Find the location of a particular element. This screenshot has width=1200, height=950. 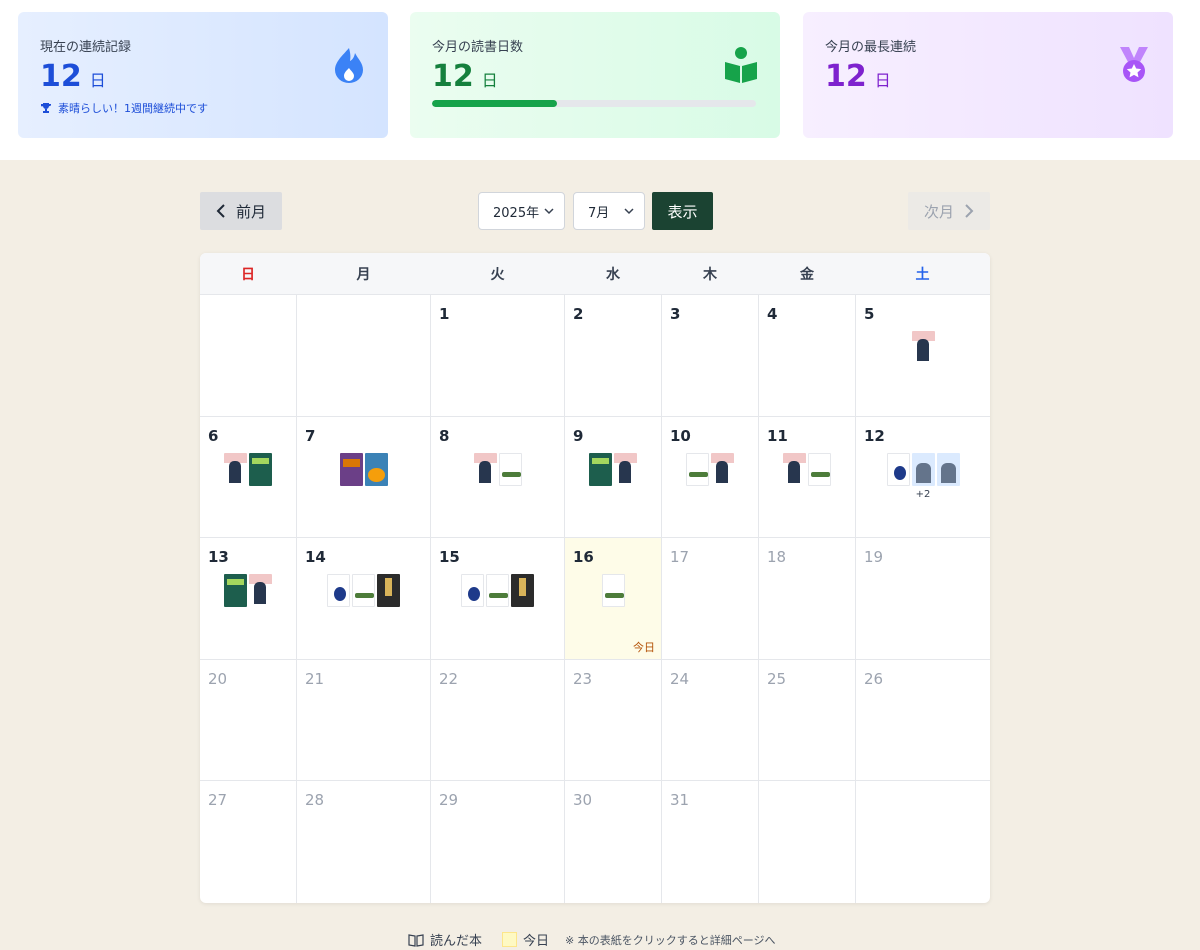

weekday-label: 水 is located at coordinates (613, 274).